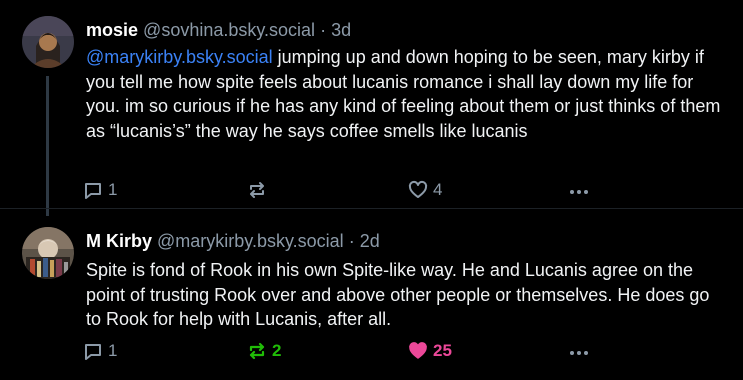 This screenshot has width=743, height=380. I want to click on post-header: M Kirby @marykirby.bsky.social · 2d, so click(233, 241).